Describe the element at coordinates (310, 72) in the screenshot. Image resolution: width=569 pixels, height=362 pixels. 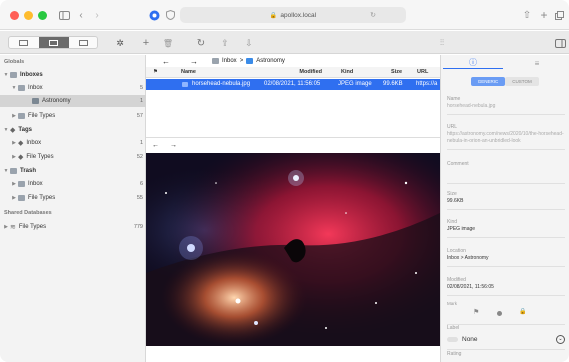
I see `column-header-modified: Modified` at that location.